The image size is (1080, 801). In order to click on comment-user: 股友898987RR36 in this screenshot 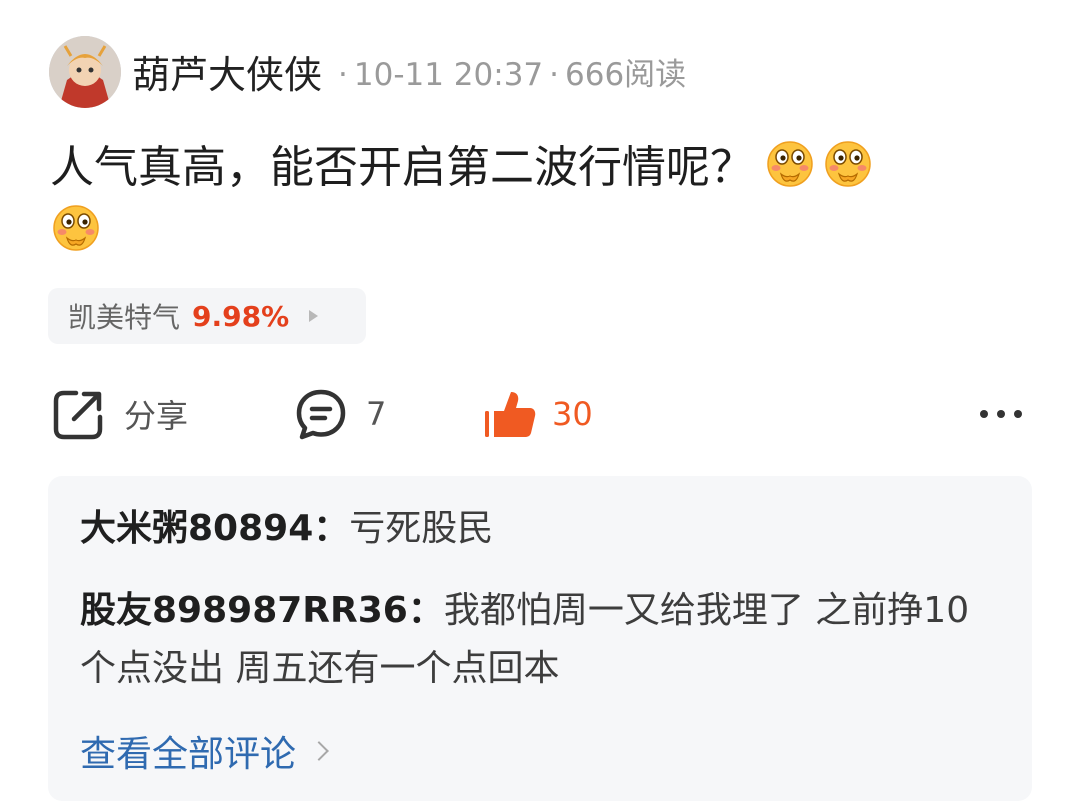, I will do `click(244, 610)`.